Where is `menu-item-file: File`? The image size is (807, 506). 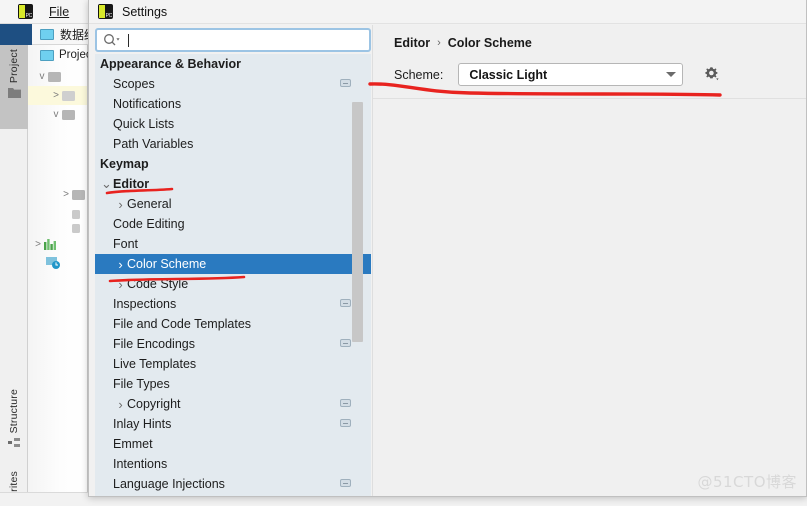
menu-item-file: File is located at coordinates (59, 12).